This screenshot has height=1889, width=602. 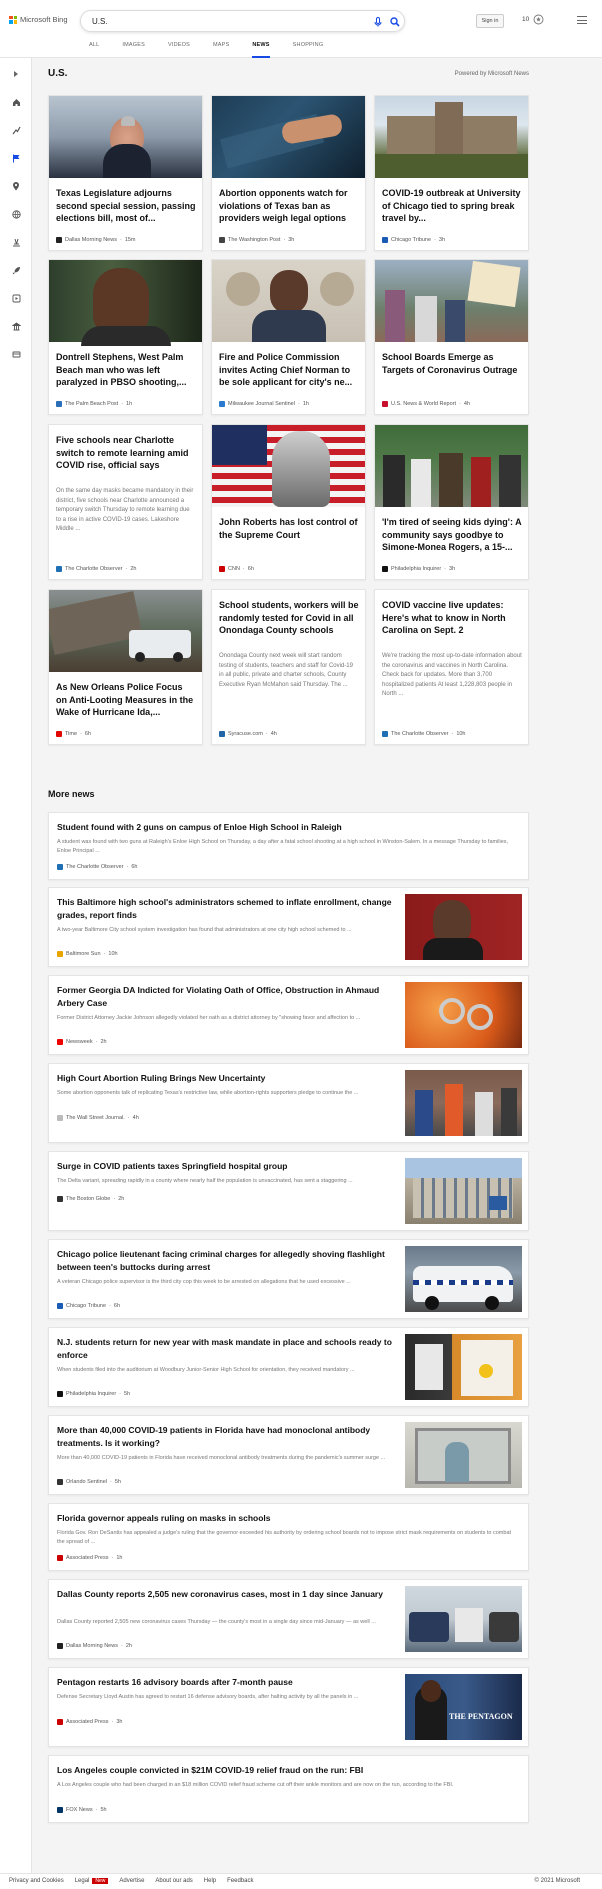 I want to click on bing-logo: Microsoft Bing, so click(x=38, y=19).